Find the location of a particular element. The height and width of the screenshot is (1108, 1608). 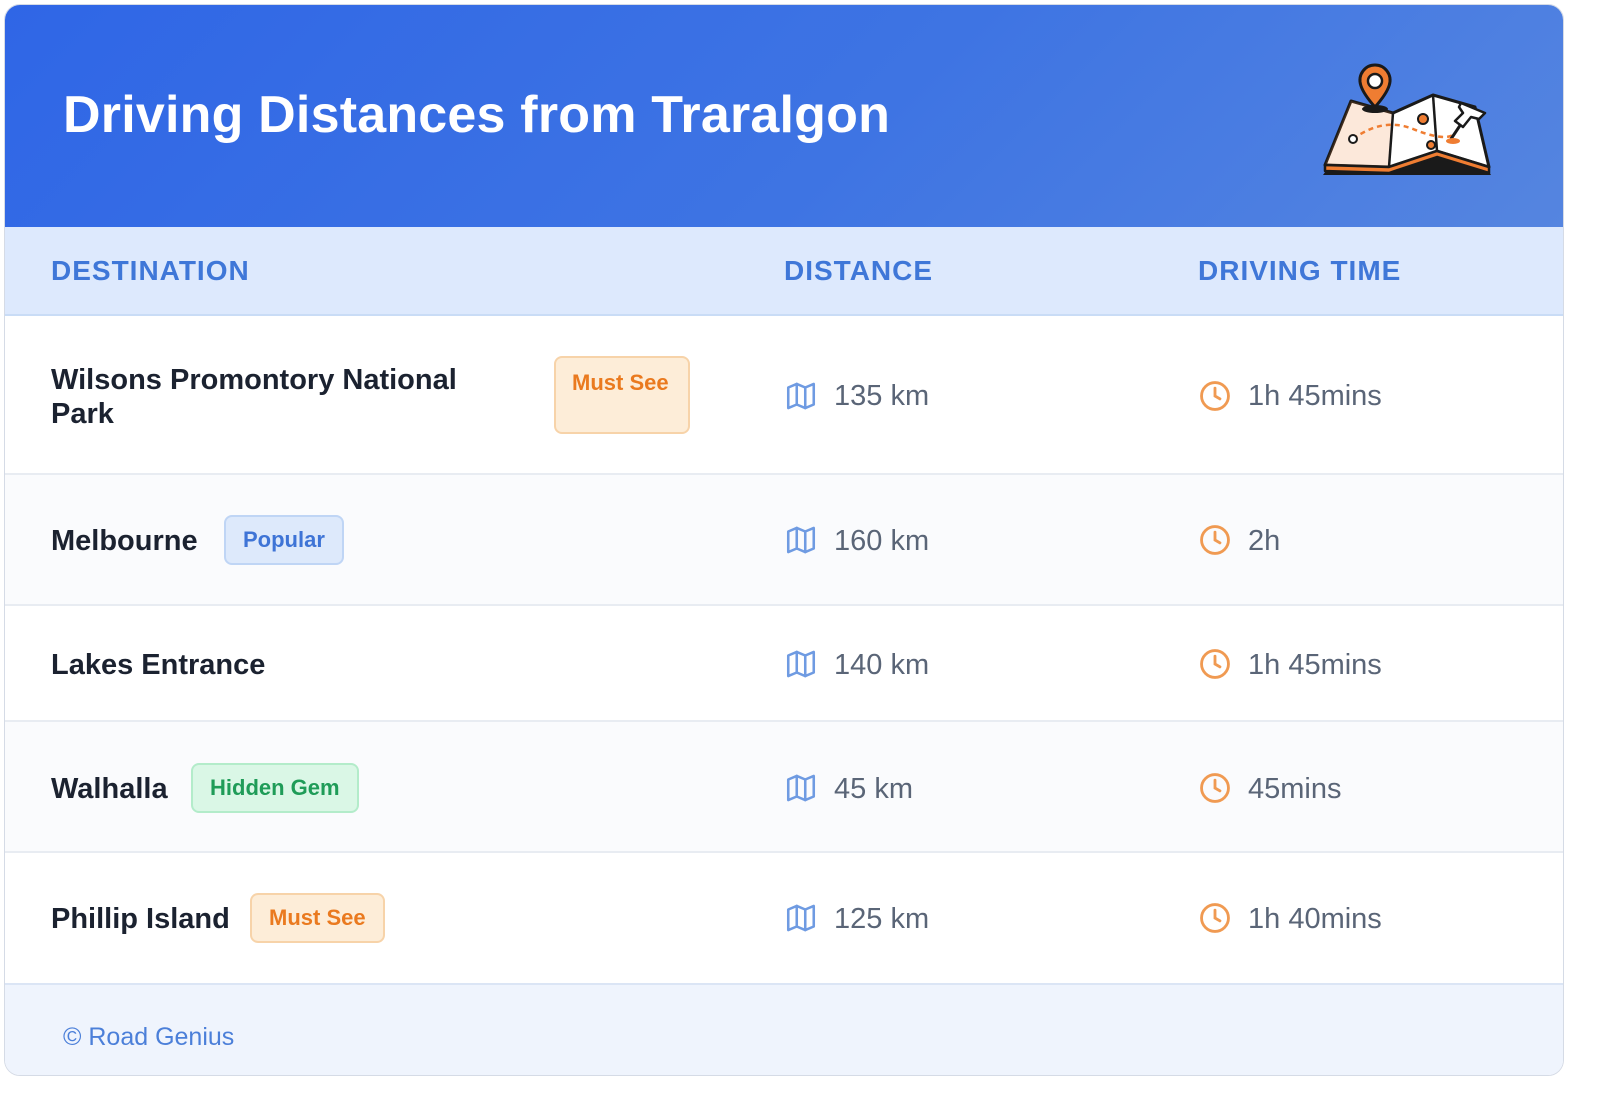

table-header: DESTINATION DISTANCE DRIVING TIME is located at coordinates (784, 271).